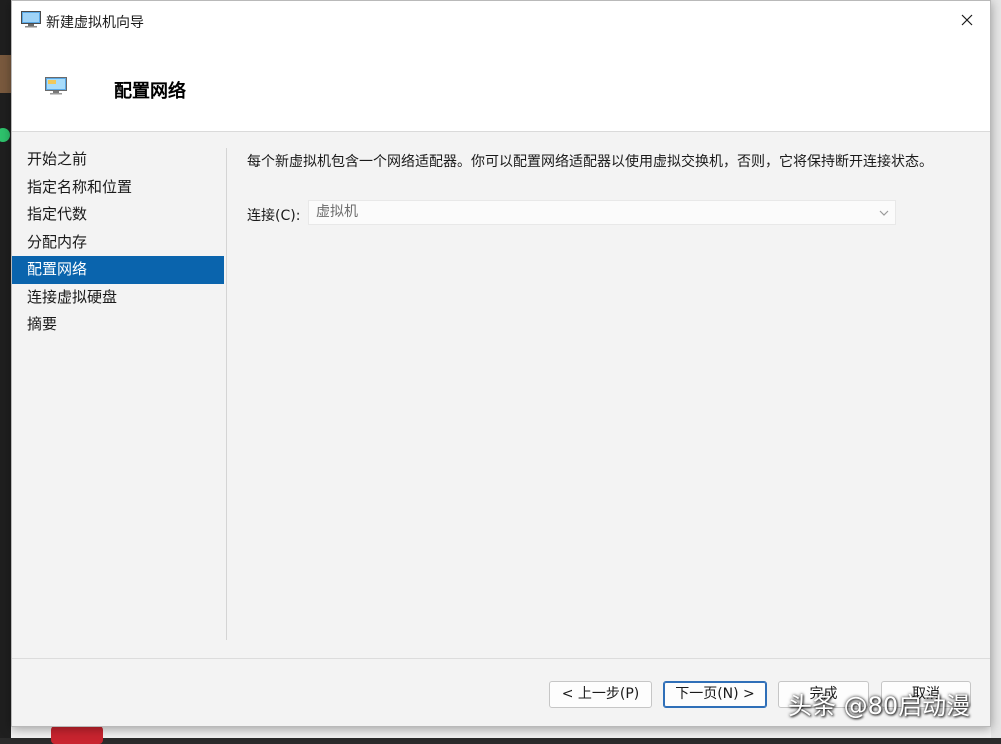 This screenshot has height=744, width=1001. What do you see at coordinates (602, 212) in the screenshot?
I see `connection-dropdown: 虚拟机` at bounding box center [602, 212].